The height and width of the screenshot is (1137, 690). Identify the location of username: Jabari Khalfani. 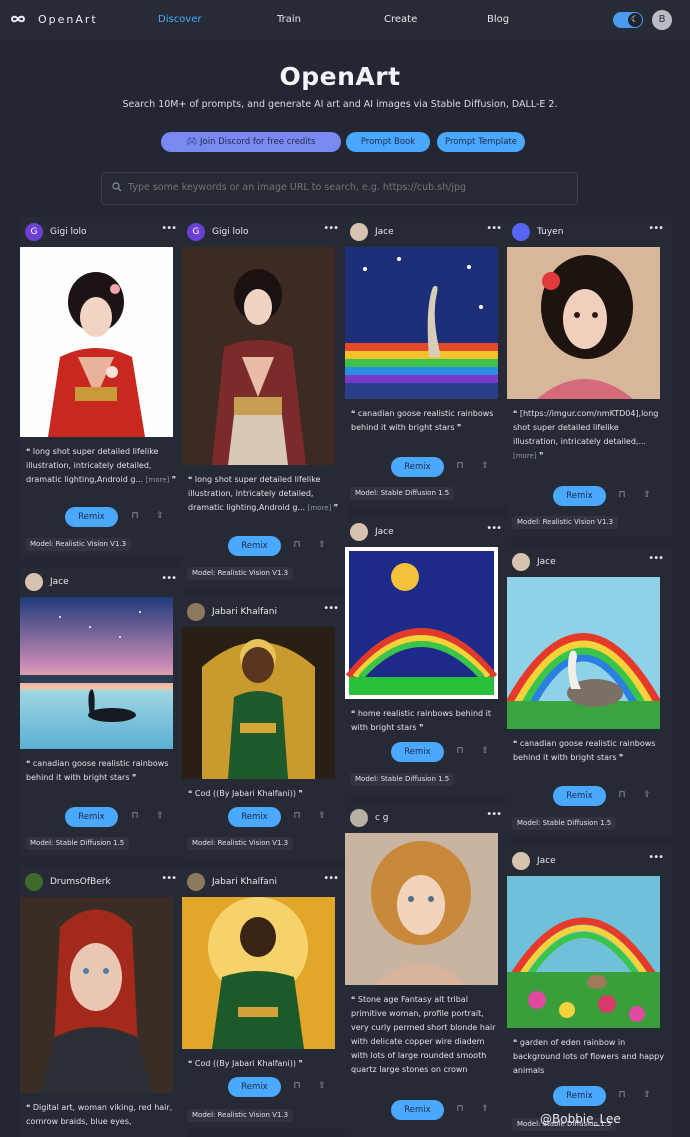
(244, 882).